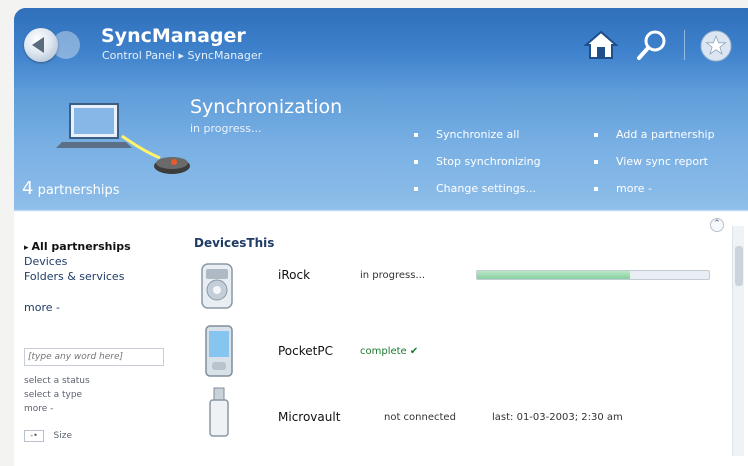 The height and width of the screenshot is (466, 748). Describe the element at coordinates (74, 437) in the screenshot. I see `size-filter: -• Size` at that location.